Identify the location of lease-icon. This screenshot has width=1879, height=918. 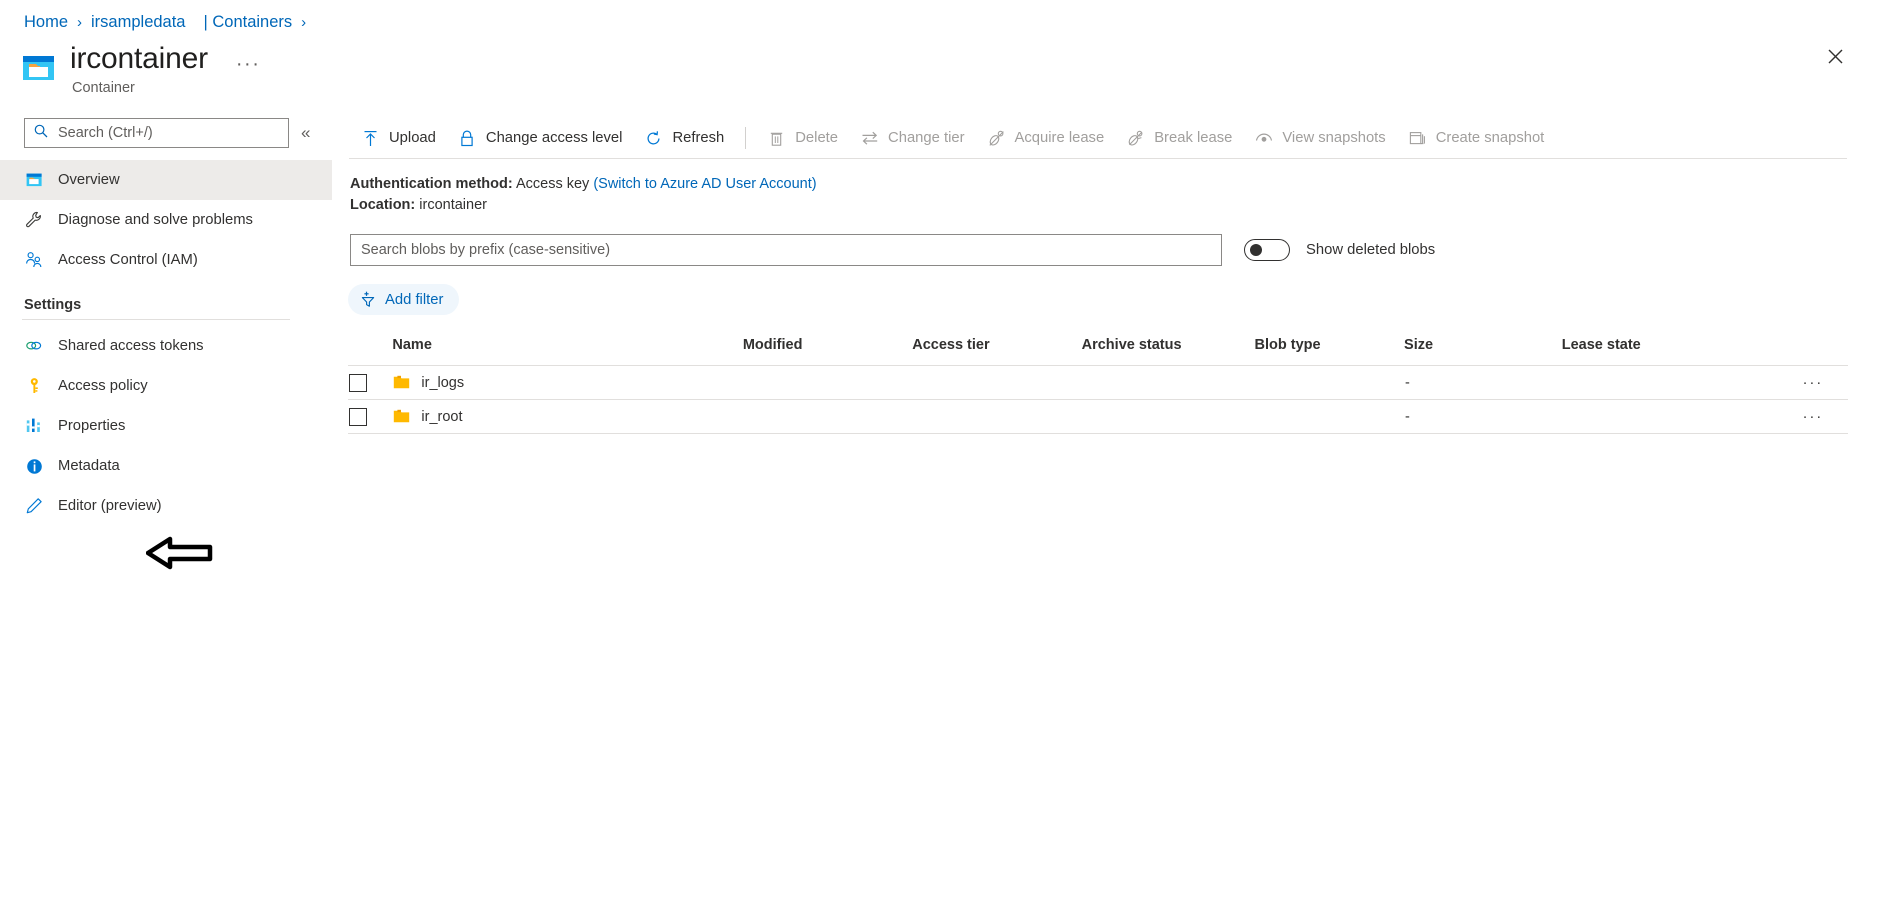
(996, 138).